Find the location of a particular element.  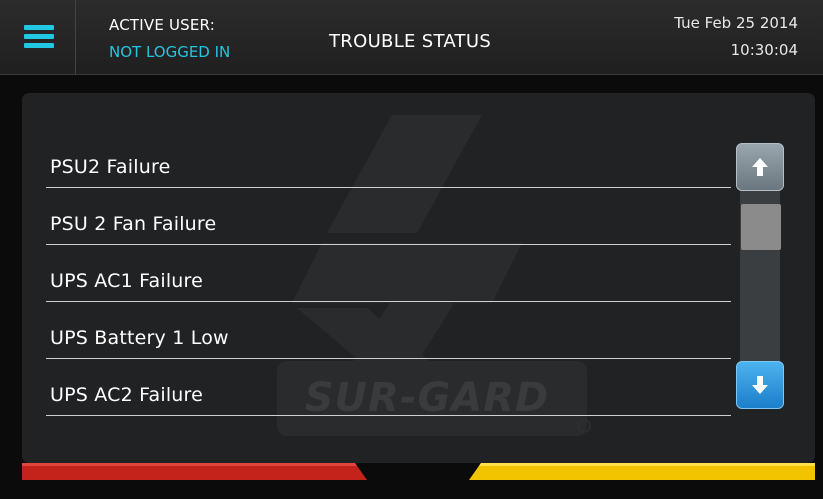

trouble-status-bar is located at coordinates (194, 471).